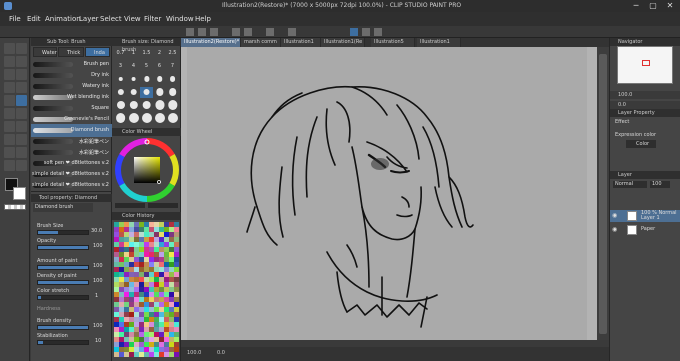 The width and height of the screenshot is (680, 361). I want to click on color-wheel, so click(147, 170).